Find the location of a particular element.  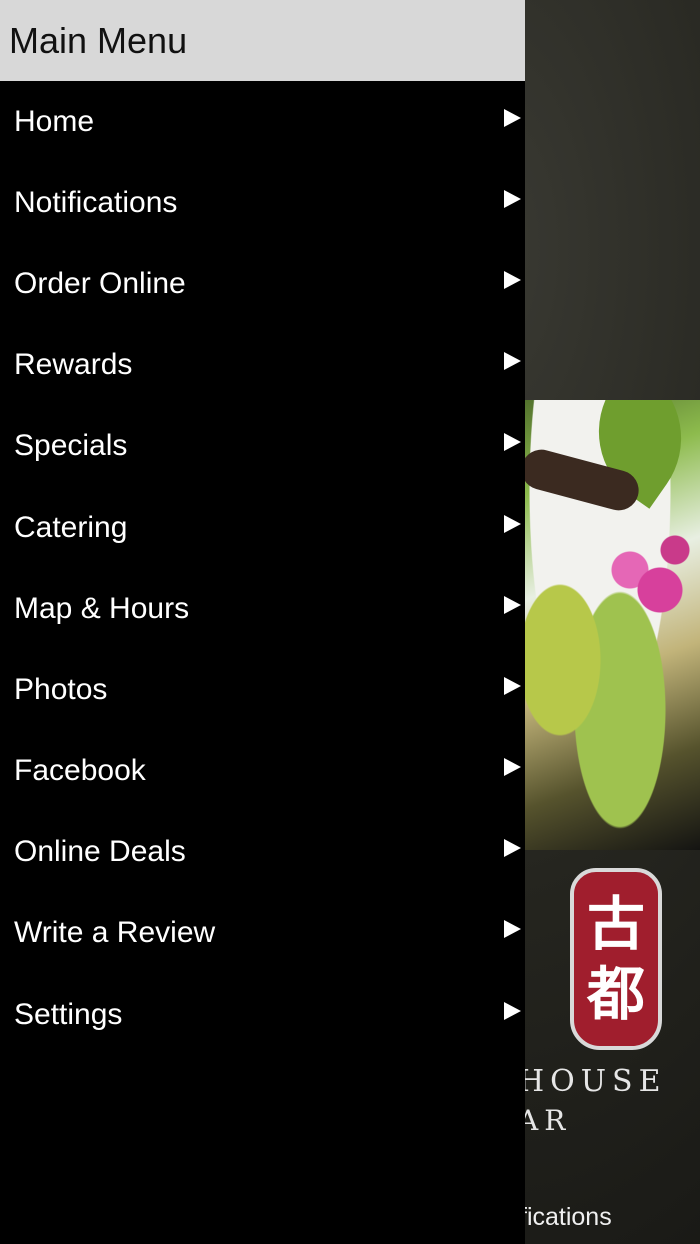

menu-item-label: Catering is located at coordinates (71, 527).